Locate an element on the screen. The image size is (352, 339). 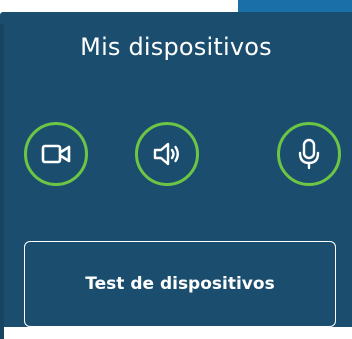
microphone-button is located at coordinates (309, 154).